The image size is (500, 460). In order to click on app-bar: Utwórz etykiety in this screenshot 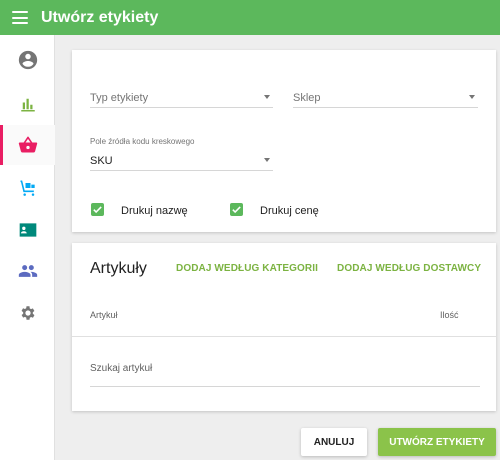, I will do `click(250, 17)`.